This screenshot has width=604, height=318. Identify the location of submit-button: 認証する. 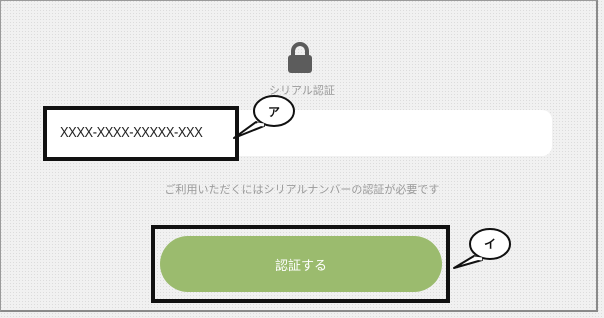
(301, 264).